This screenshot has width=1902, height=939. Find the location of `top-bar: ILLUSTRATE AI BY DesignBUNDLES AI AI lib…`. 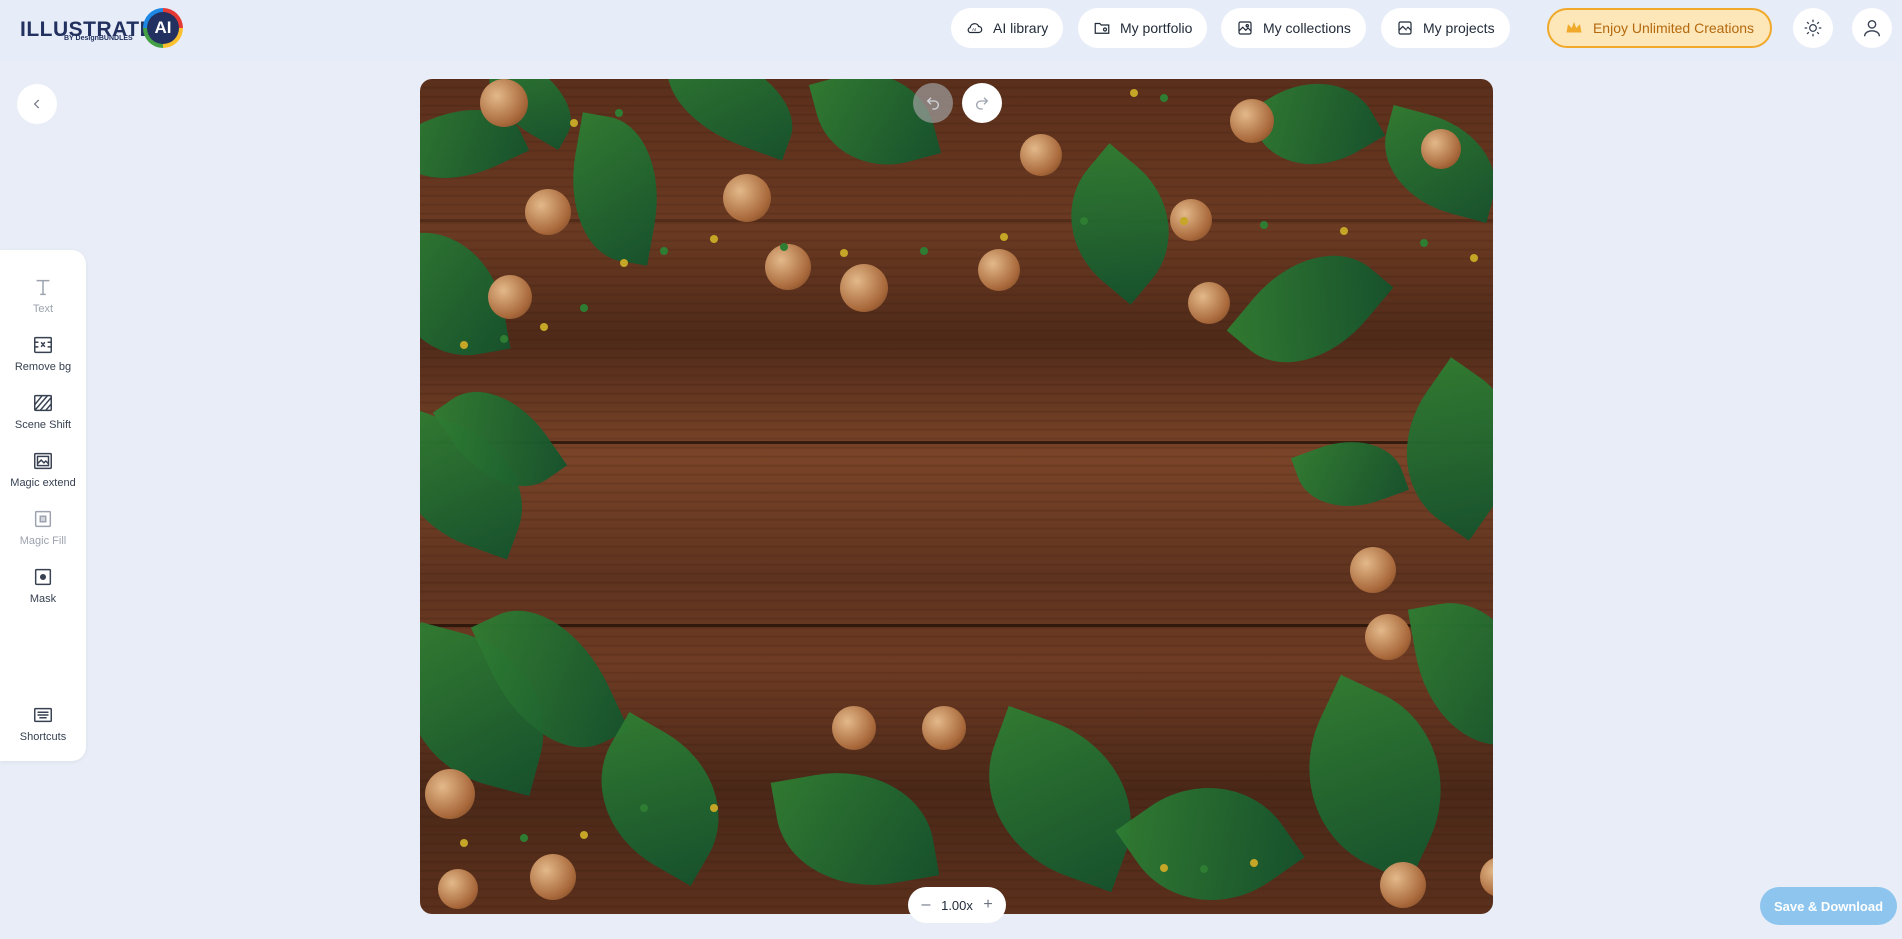

top-bar: ILLUSTRATE AI BY DesignBUNDLES AI AI lib… is located at coordinates (951, 31).